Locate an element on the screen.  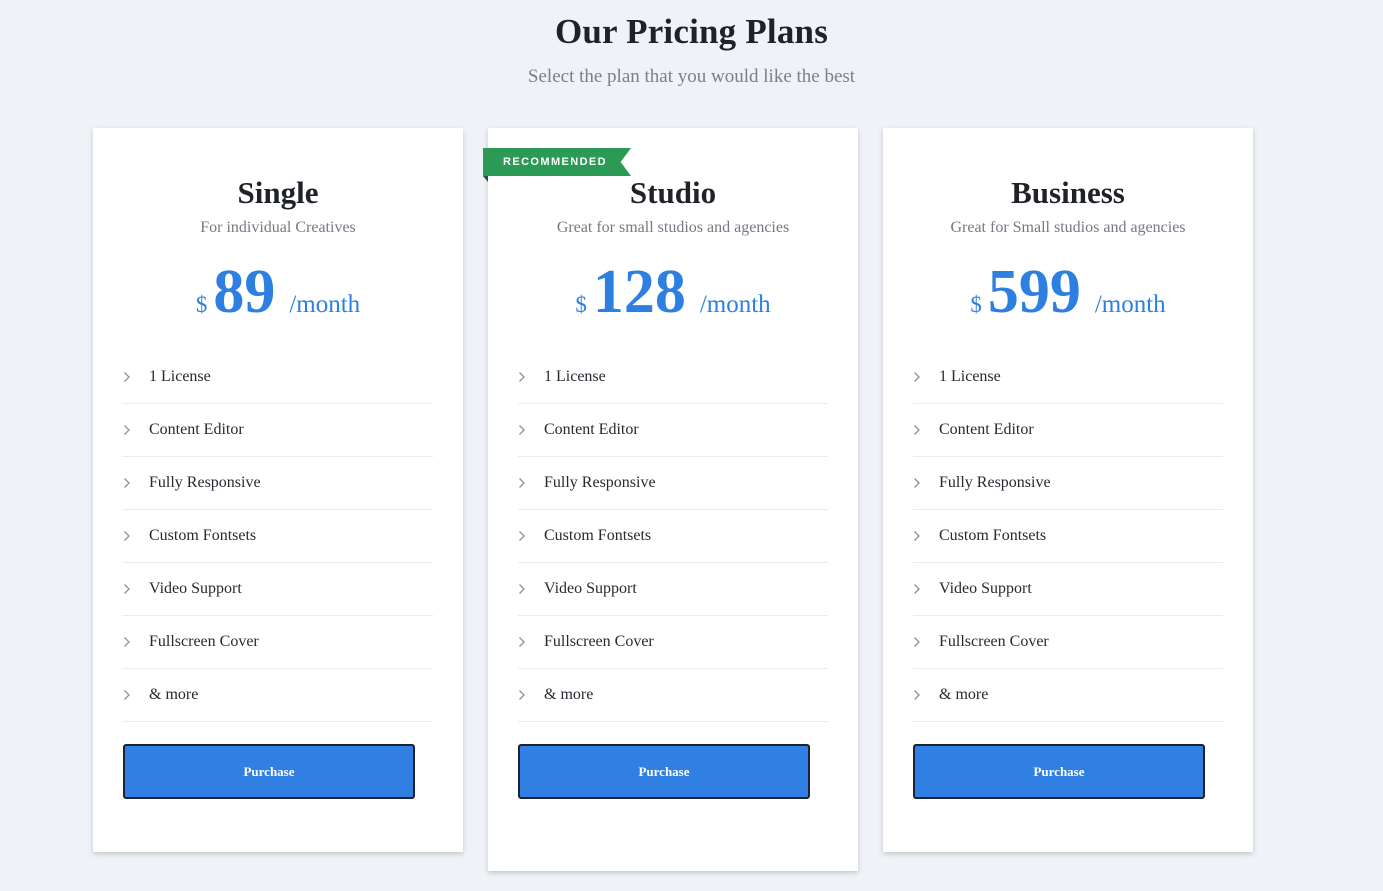
plan-name: Studio is located at coordinates (673, 192).